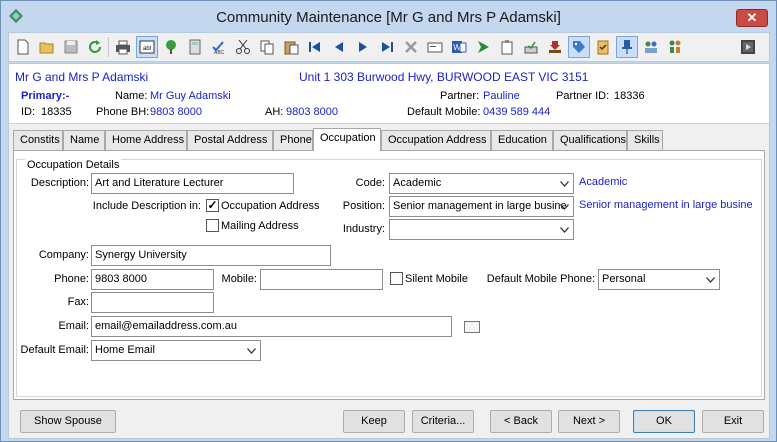  I want to click on people-icon, so click(675, 47).